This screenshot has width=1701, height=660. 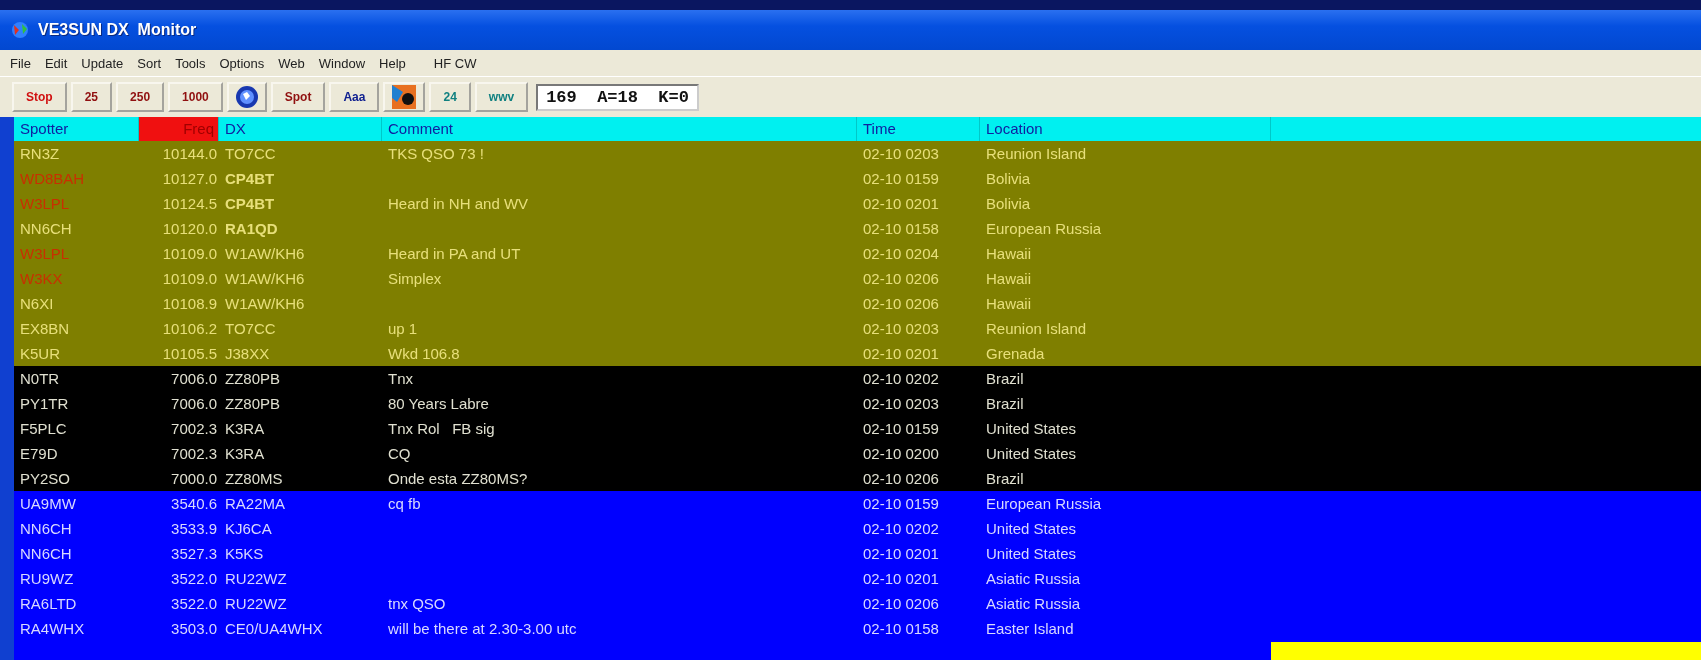 What do you see at coordinates (140, 97) in the screenshot?
I see `toolbar-button: 250` at bounding box center [140, 97].